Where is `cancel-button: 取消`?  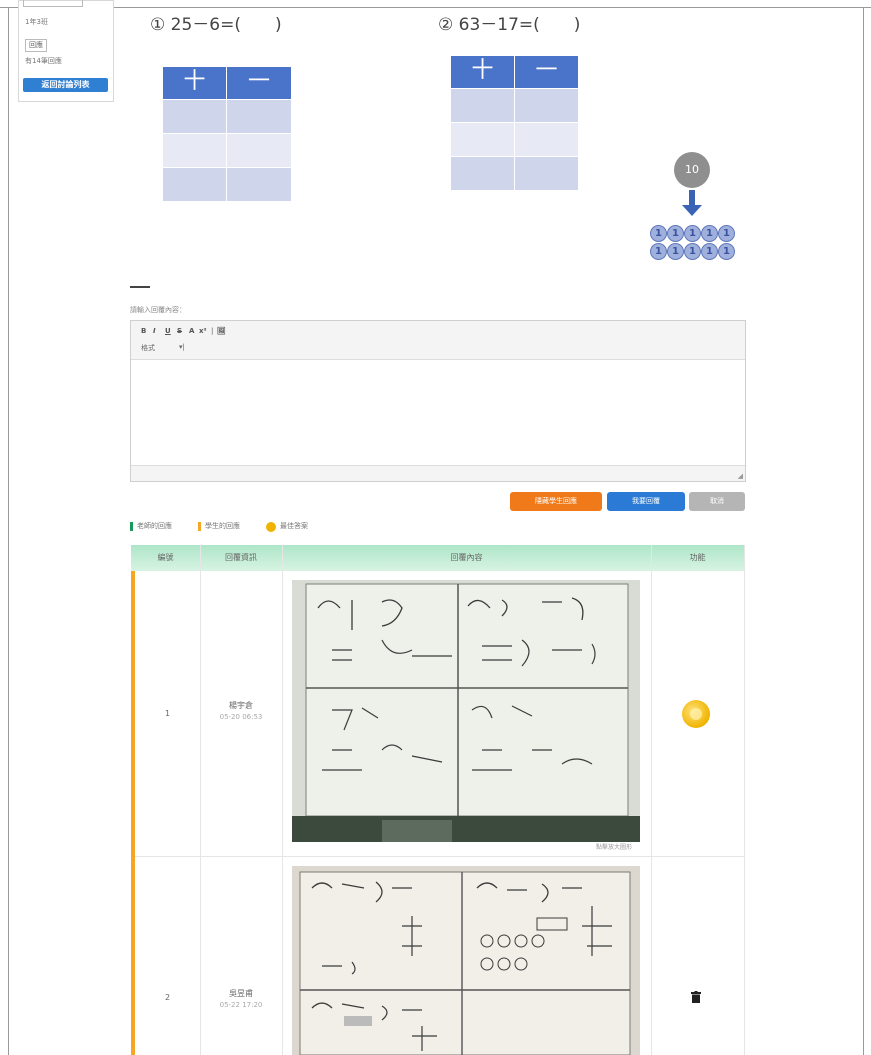
cancel-button: 取消 is located at coordinates (717, 501).